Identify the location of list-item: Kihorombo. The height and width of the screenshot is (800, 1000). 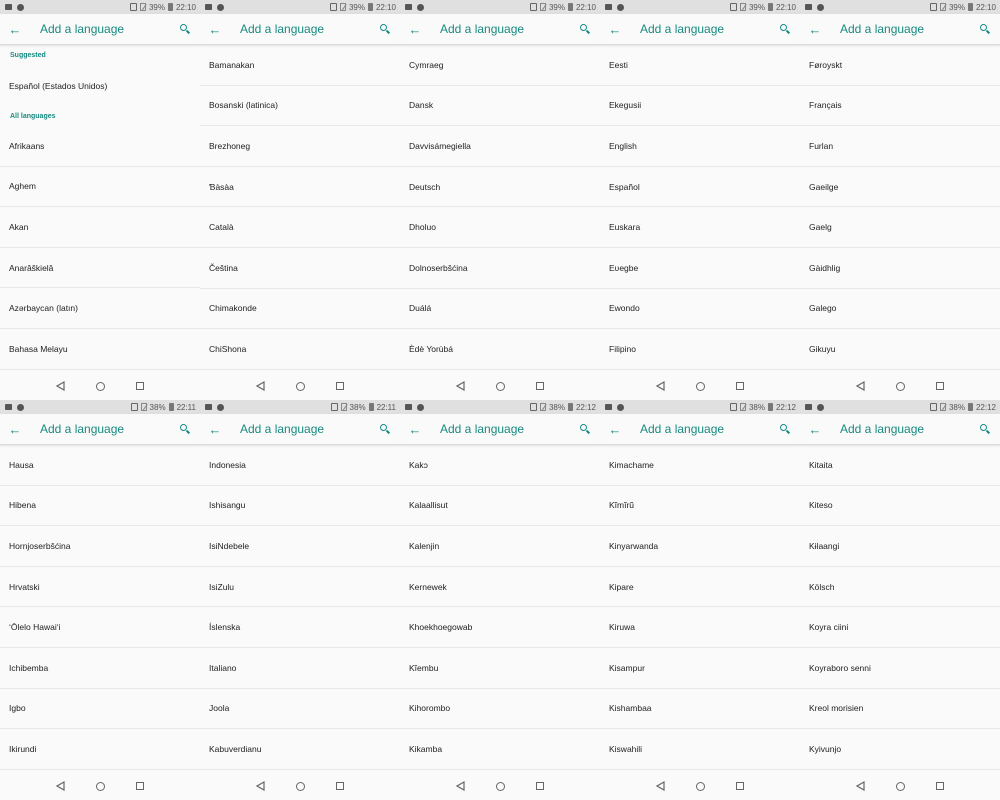
(500, 709).